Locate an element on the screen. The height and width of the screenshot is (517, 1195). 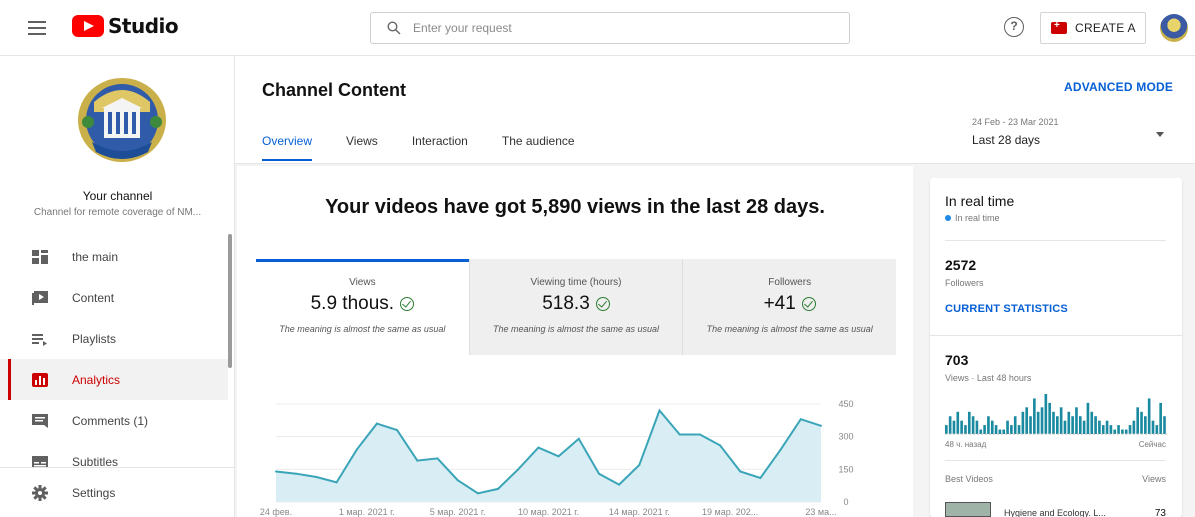
current-statistics-link: CURRENT STATISTICS is located at coordinates (1006, 309).